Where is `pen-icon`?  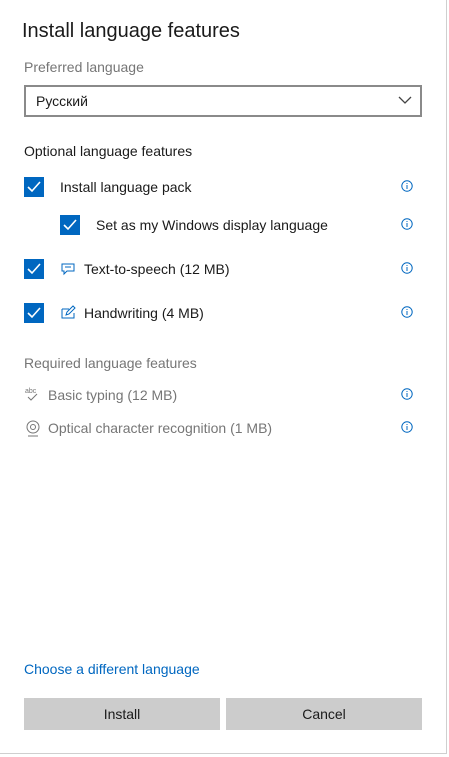
pen-icon is located at coordinates (68, 312).